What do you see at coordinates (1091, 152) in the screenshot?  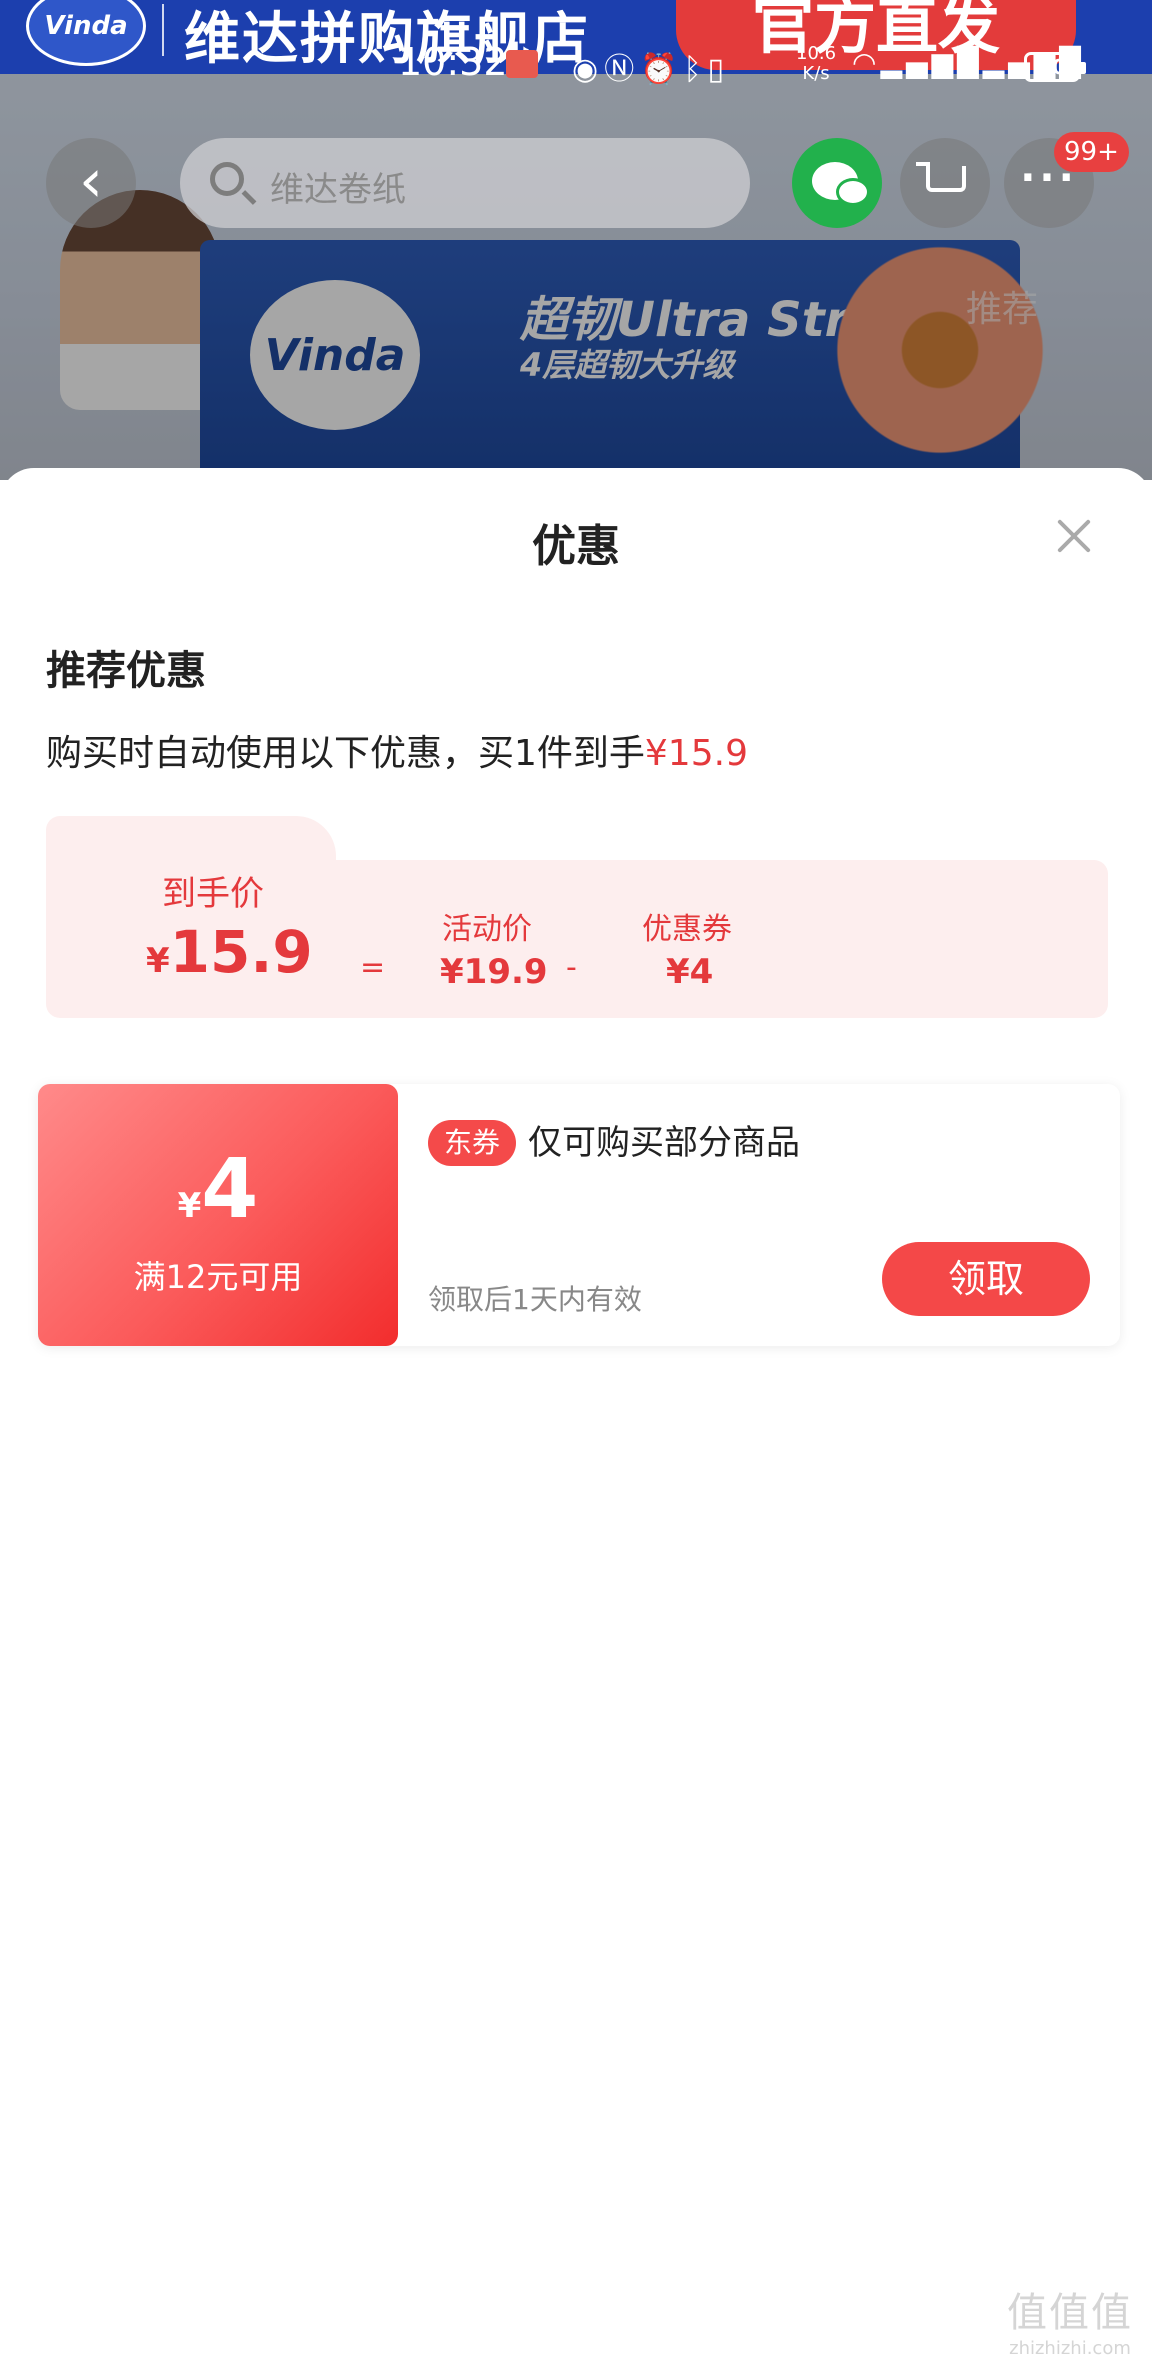 I see `message-badge: 99+` at bounding box center [1091, 152].